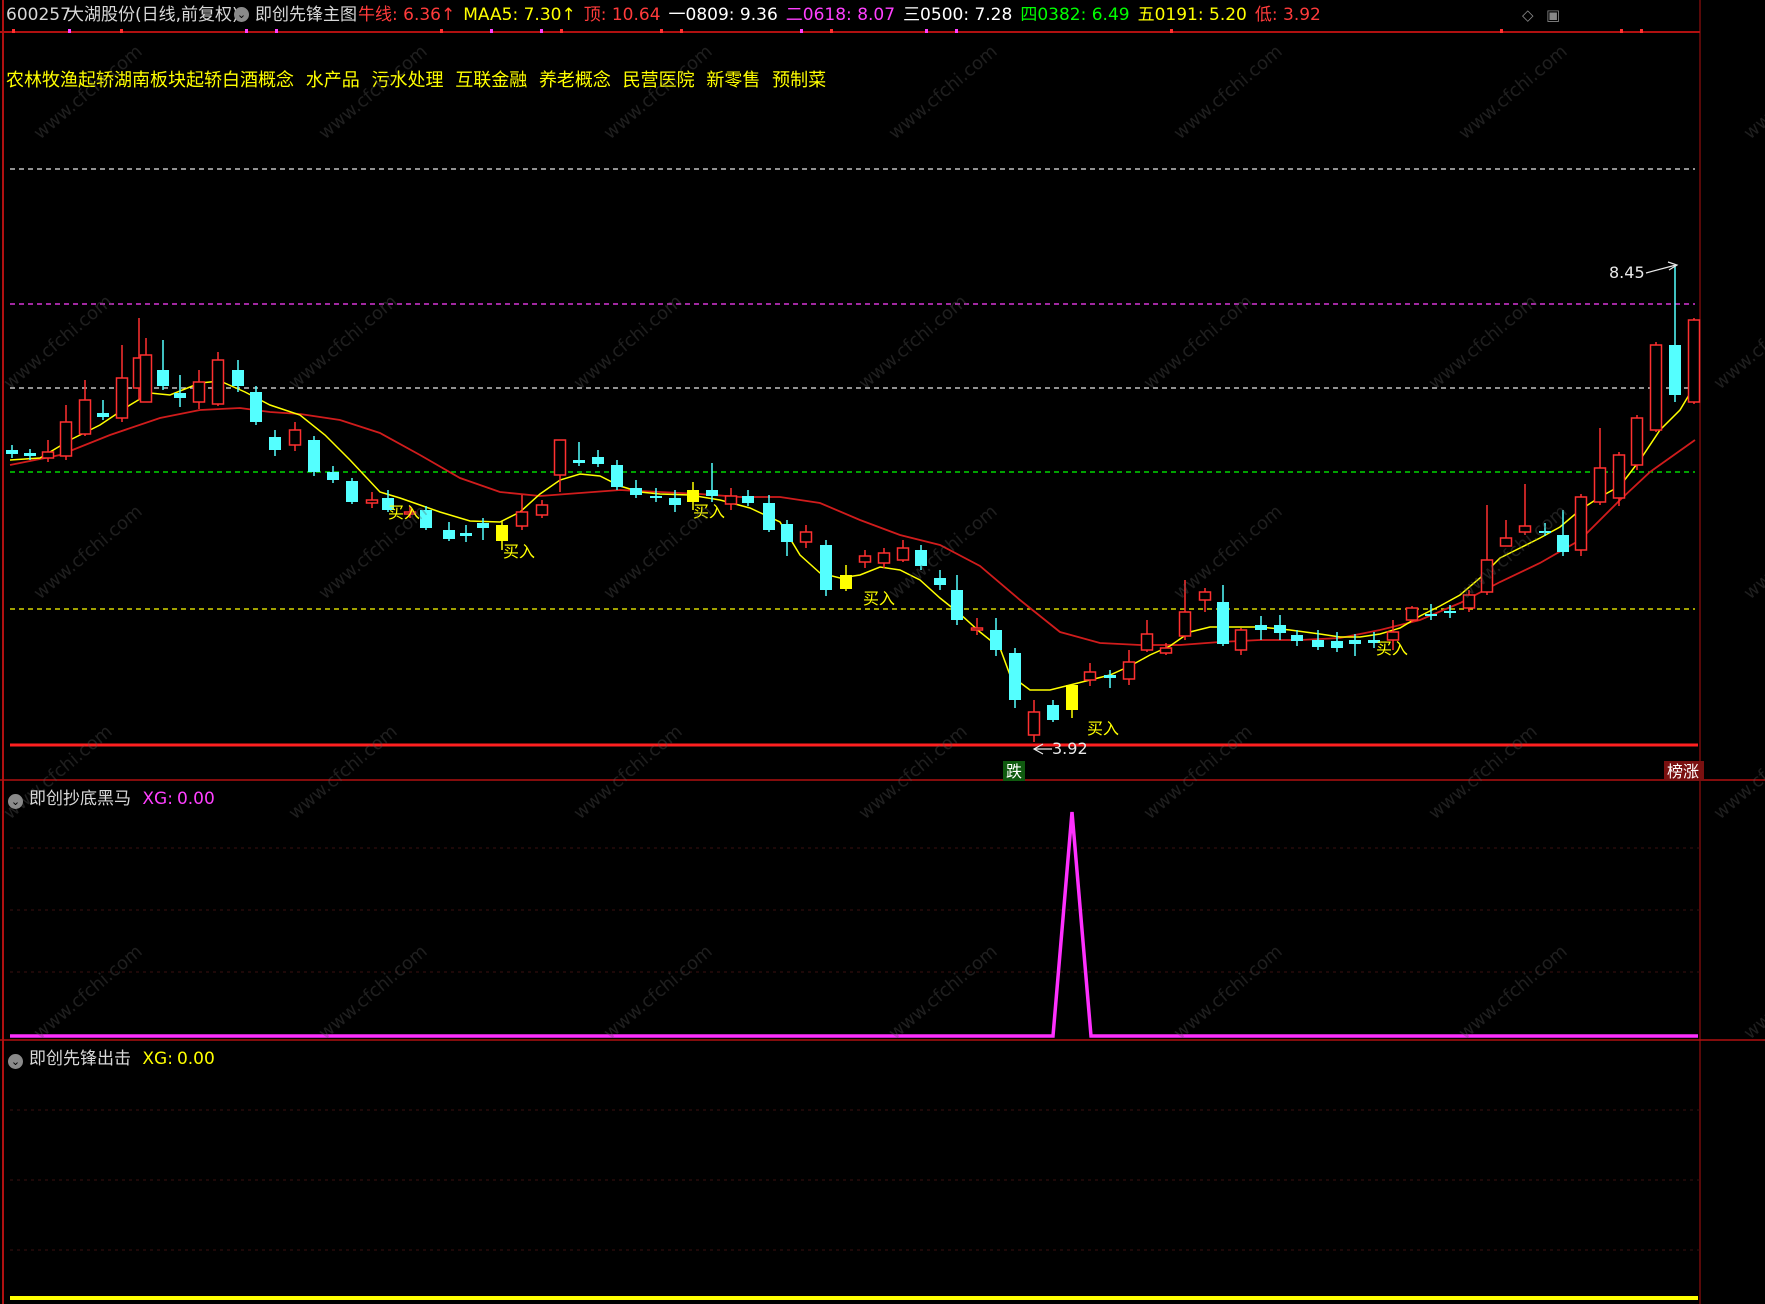  Describe the element at coordinates (80, 799) in the screenshot. I see `panel2-name: 即创抄底黑马` at that location.